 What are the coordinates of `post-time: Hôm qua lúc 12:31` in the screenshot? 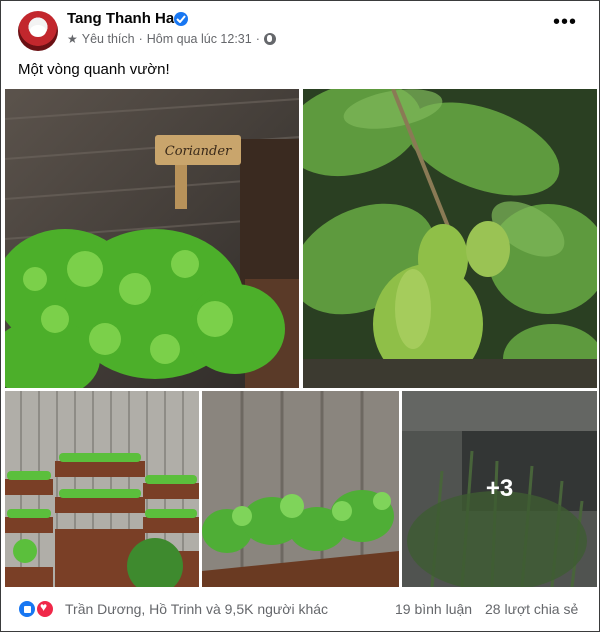 It's located at (199, 39).